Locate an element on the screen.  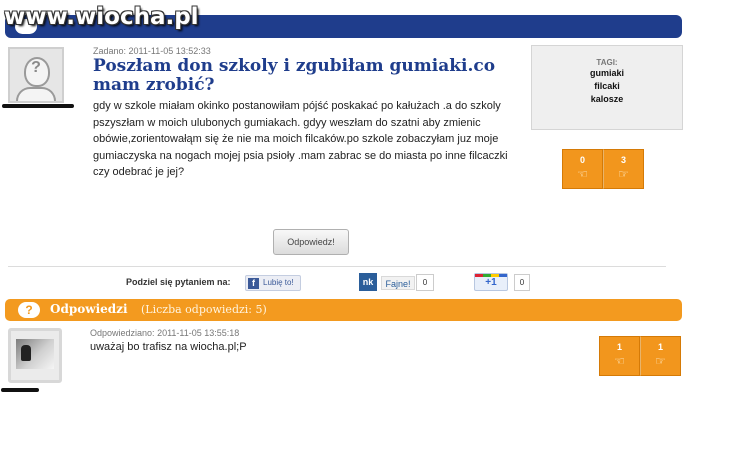
tags-box: TAGI: gumiaki filcaki kalosze is located at coordinates (607, 87).